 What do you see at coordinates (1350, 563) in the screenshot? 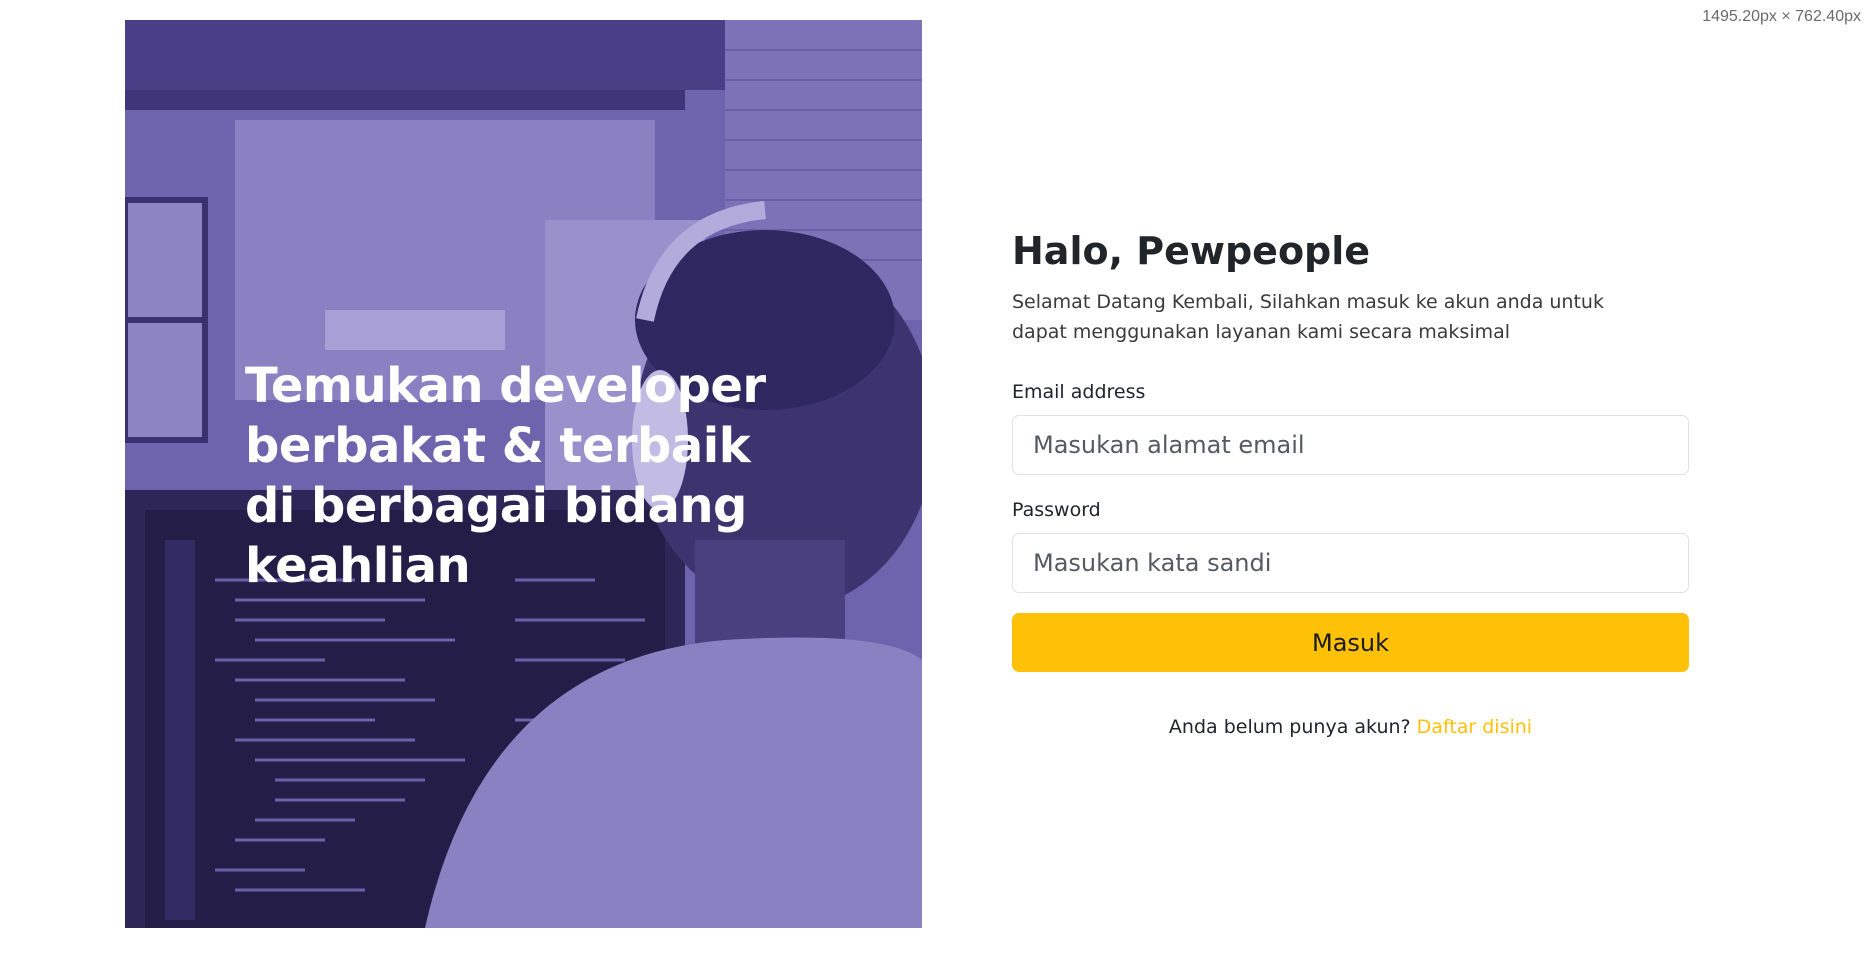
I see `password-field` at bounding box center [1350, 563].